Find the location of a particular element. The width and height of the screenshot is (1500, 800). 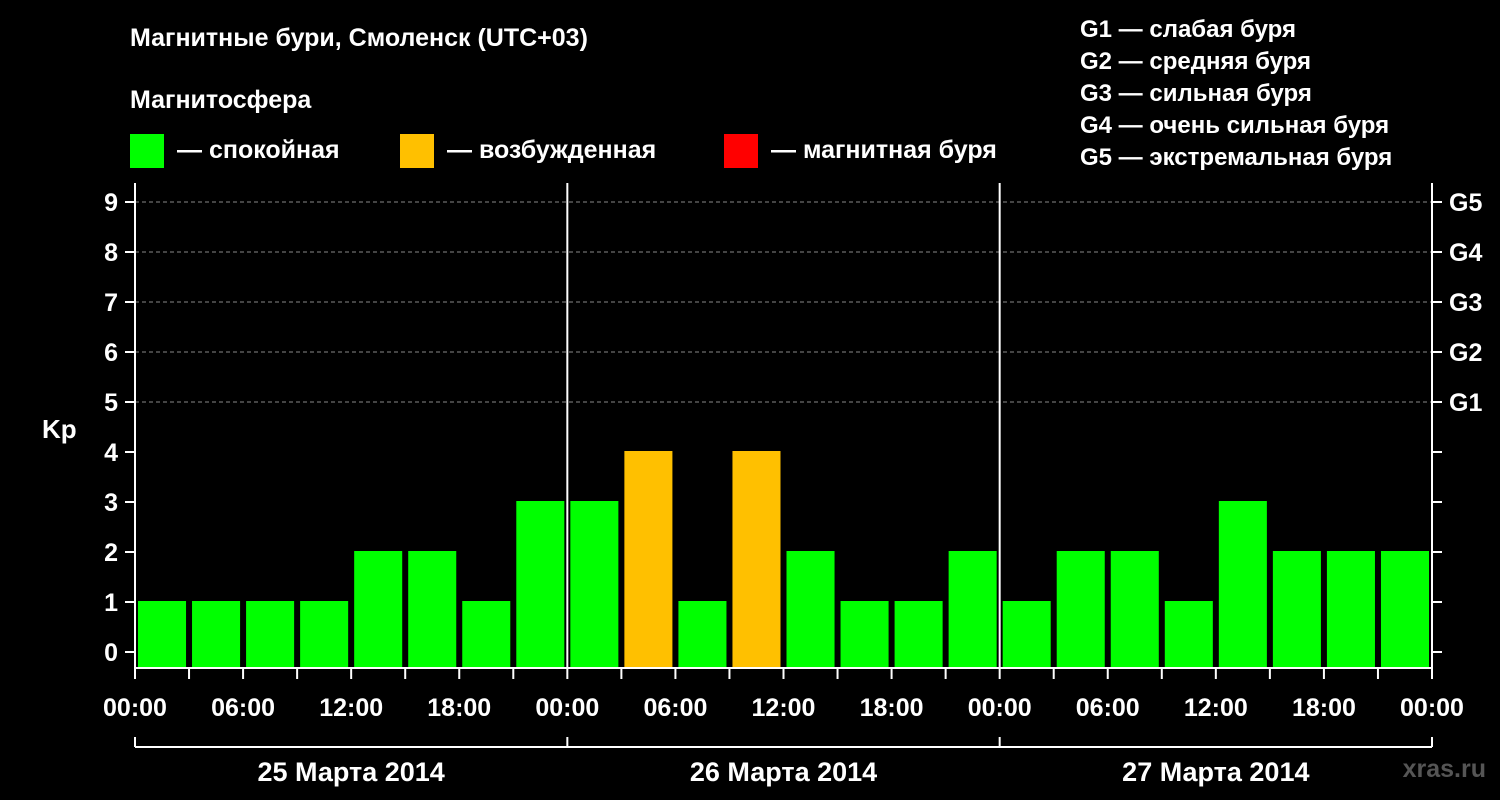

day-label: 26 Марта 2014 is located at coordinates (783, 772).